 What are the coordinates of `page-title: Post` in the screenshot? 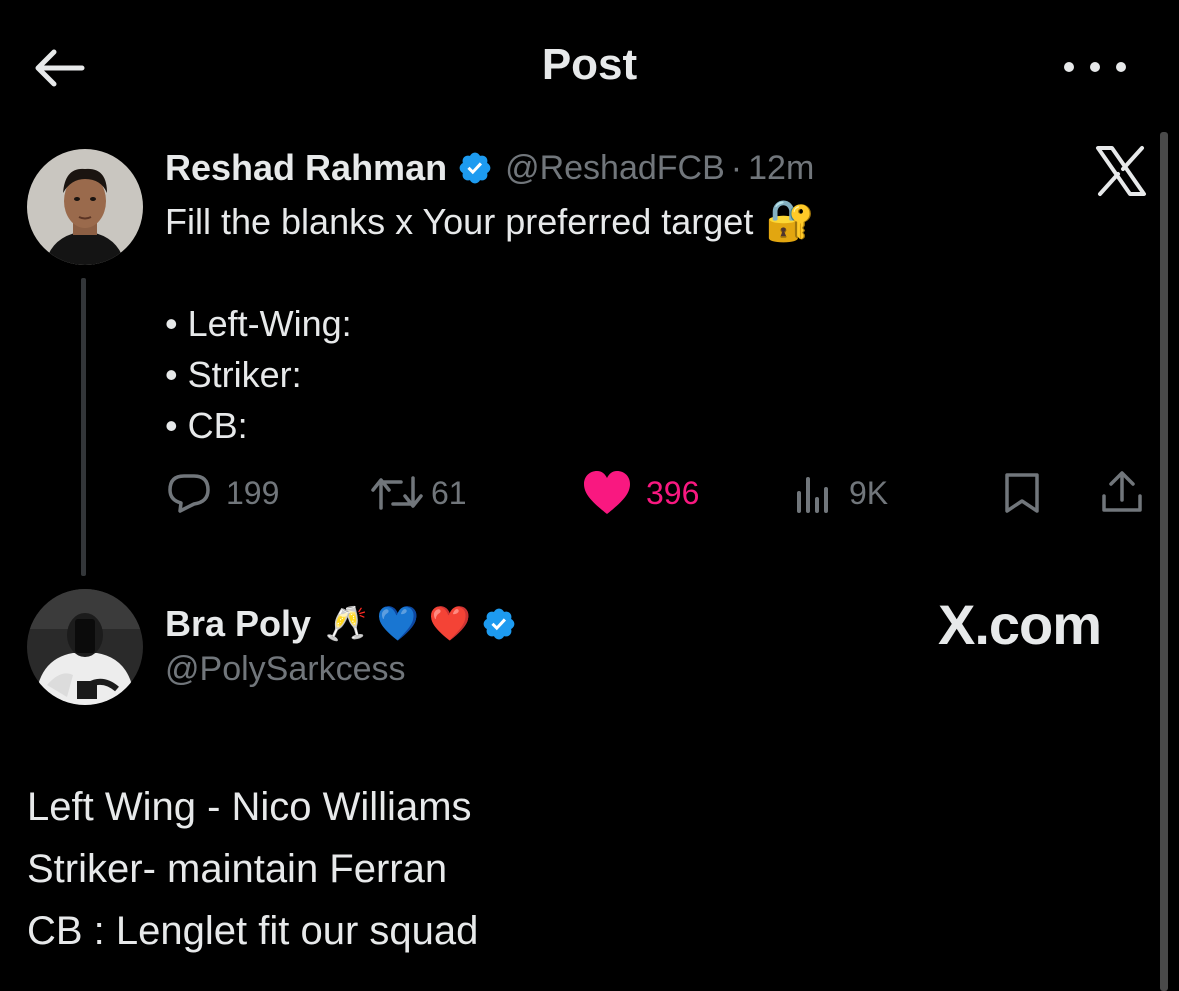 It's located at (589, 64).